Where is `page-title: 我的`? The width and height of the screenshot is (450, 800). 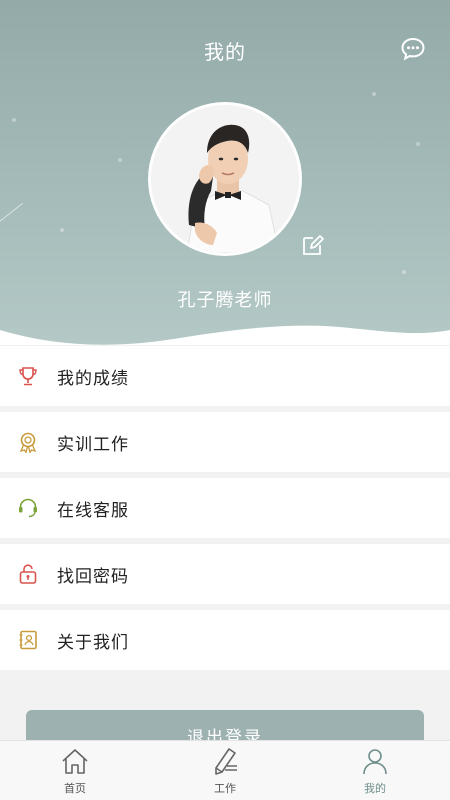 page-title: 我的 is located at coordinates (225, 52).